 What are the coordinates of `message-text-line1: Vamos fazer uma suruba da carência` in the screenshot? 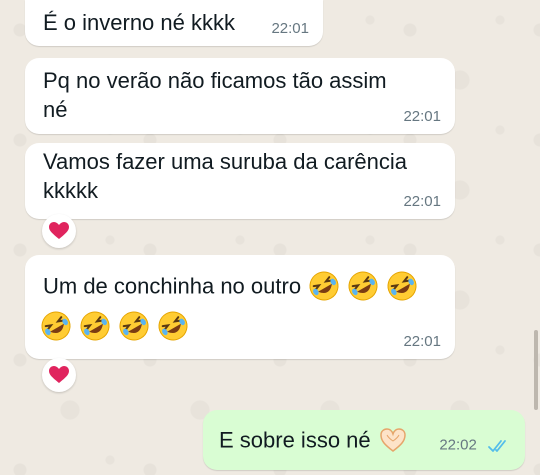 It's located at (225, 161).